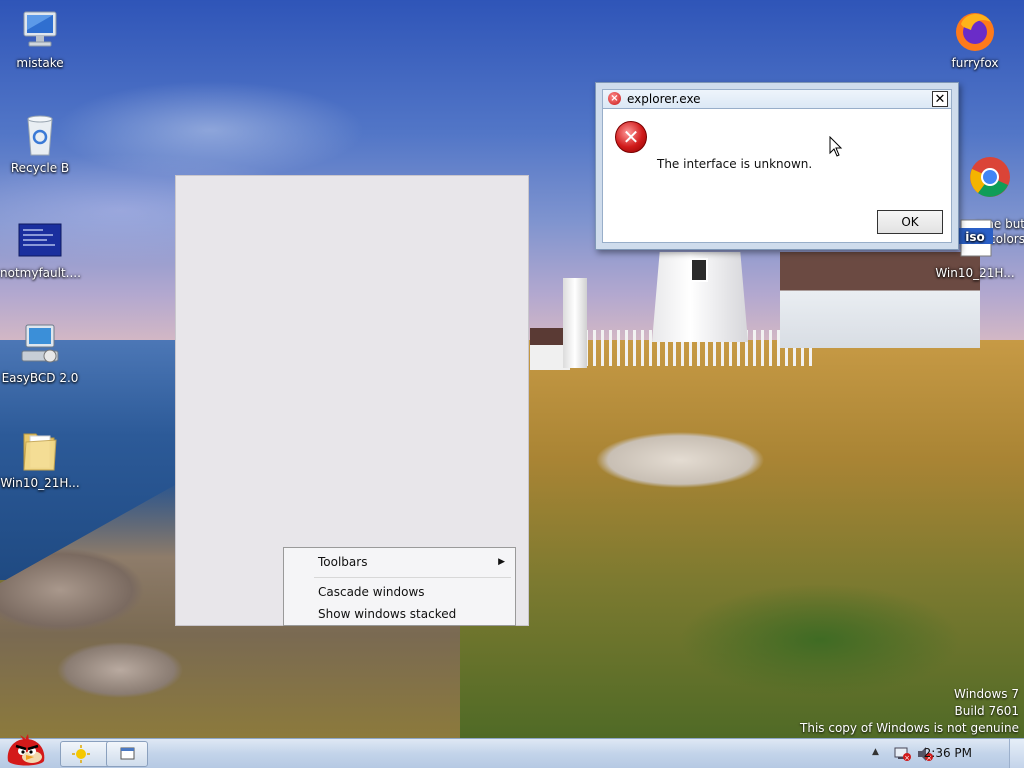 The width and height of the screenshot is (1024, 773). What do you see at coordinates (699, 270) in the screenshot?
I see `wallpaper-lighthouse-window` at bounding box center [699, 270].